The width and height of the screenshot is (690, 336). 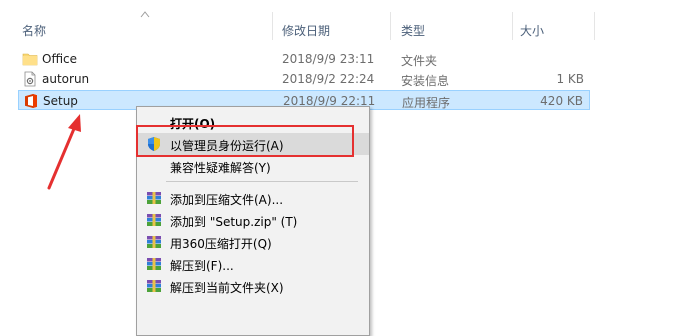 I want to click on office-app-icon, so click(x=31, y=101).